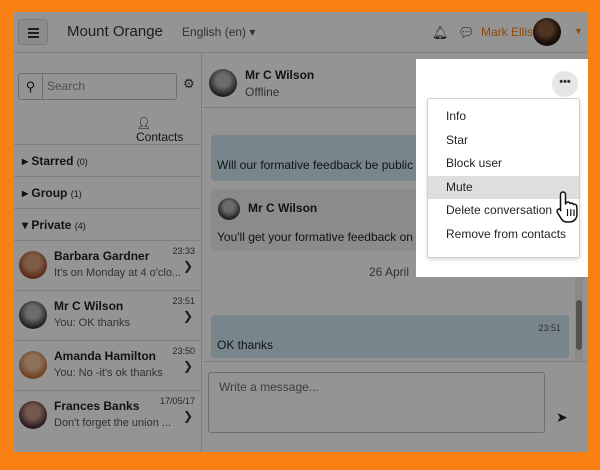  What do you see at coordinates (31, 86) in the screenshot?
I see `search-icon: ⚲` at bounding box center [31, 86].